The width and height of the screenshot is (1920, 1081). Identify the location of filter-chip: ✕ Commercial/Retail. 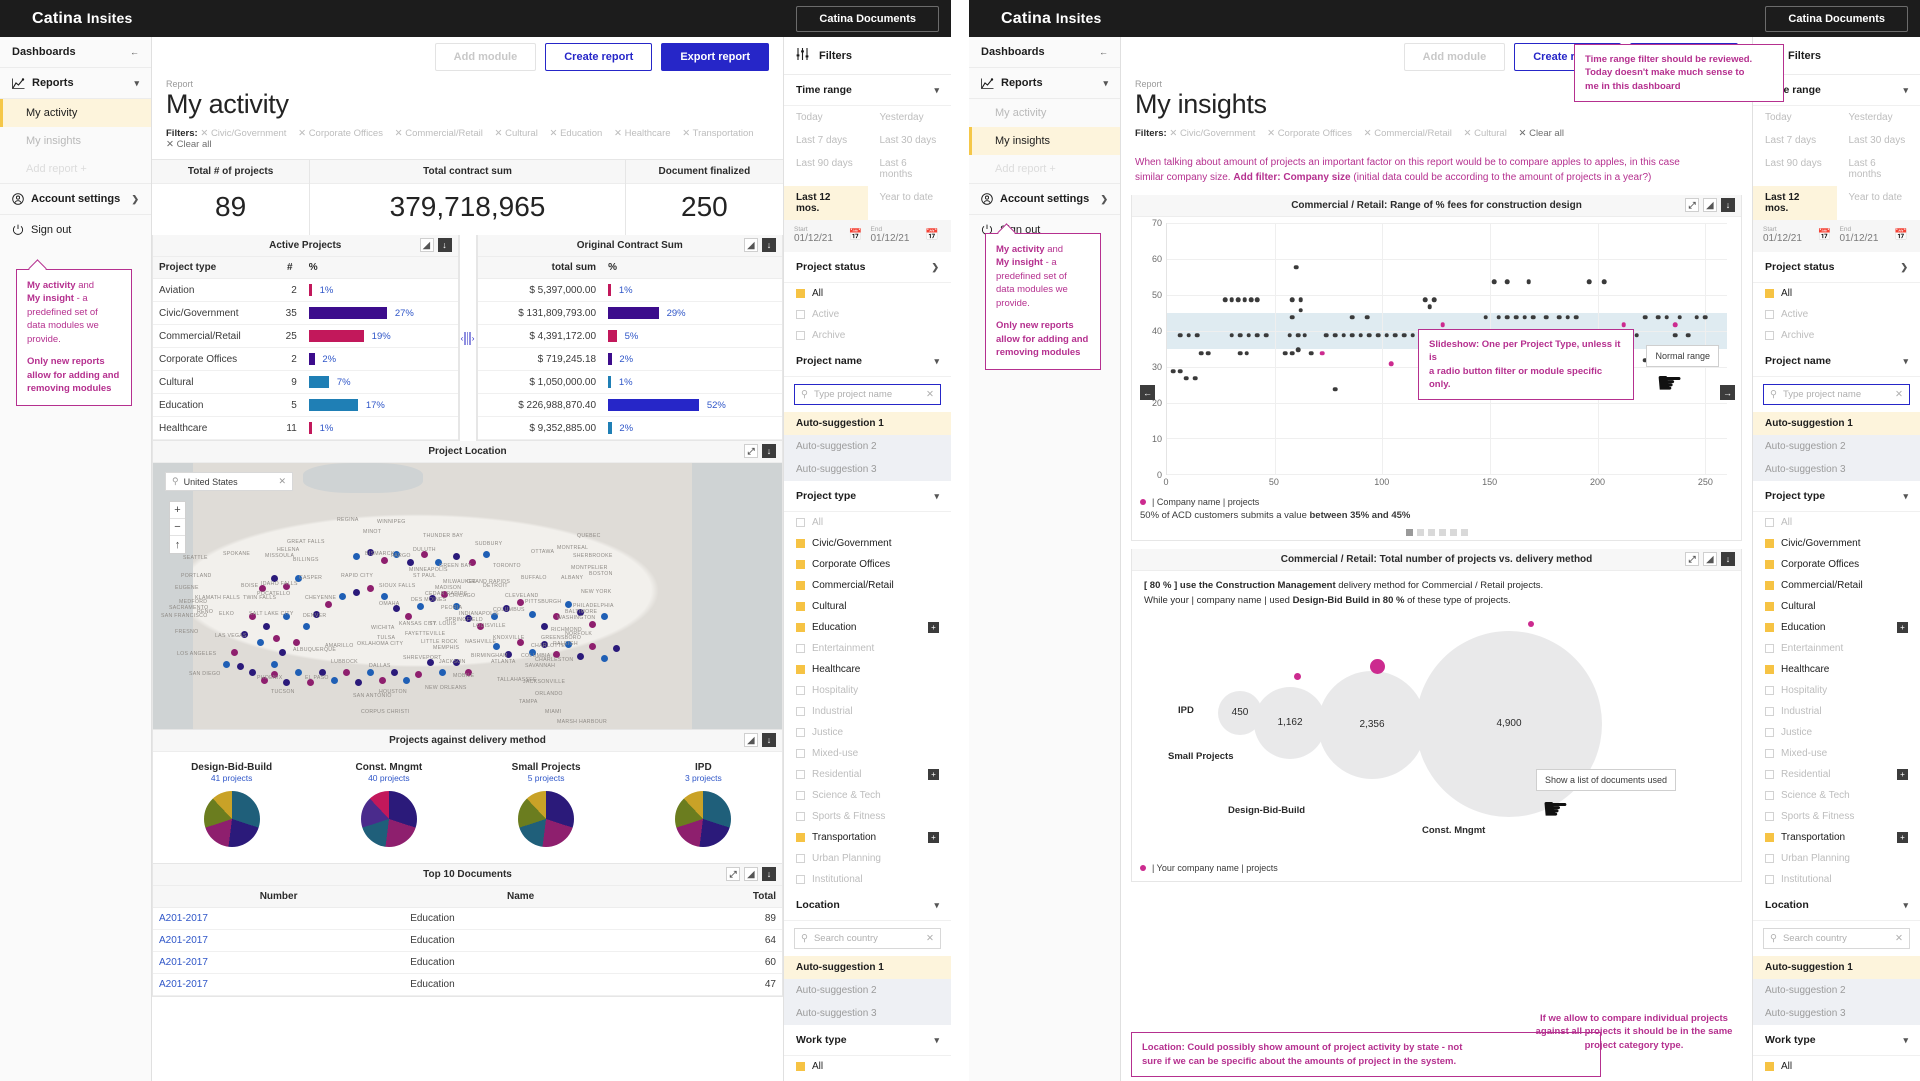
(439, 133).